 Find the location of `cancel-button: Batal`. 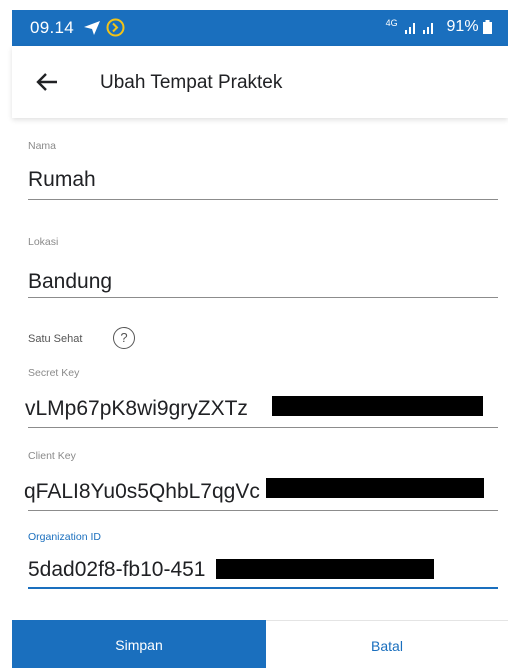

cancel-button: Batal is located at coordinates (387, 644).